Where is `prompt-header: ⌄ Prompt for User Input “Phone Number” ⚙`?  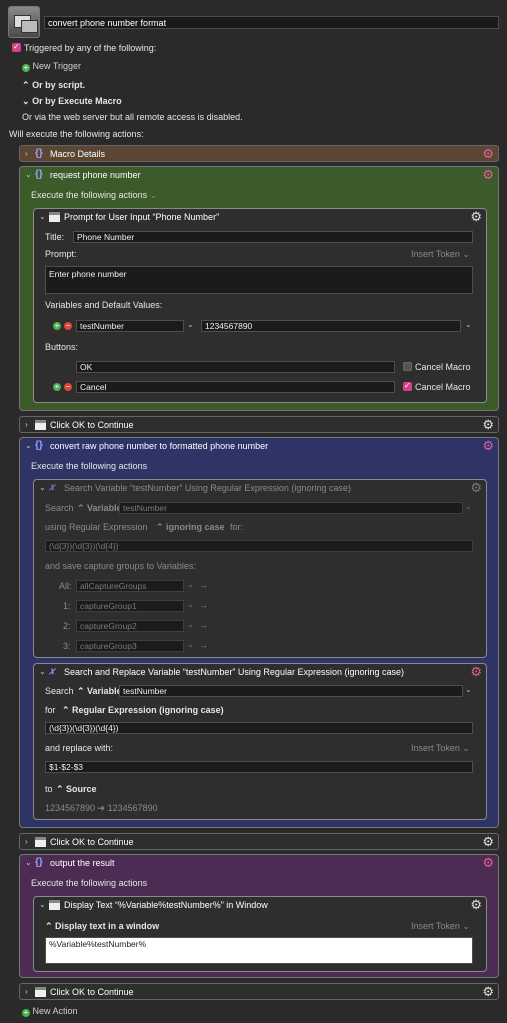 prompt-header: ⌄ Prompt for User Input “Phone Number” ⚙ is located at coordinates (260, 217).